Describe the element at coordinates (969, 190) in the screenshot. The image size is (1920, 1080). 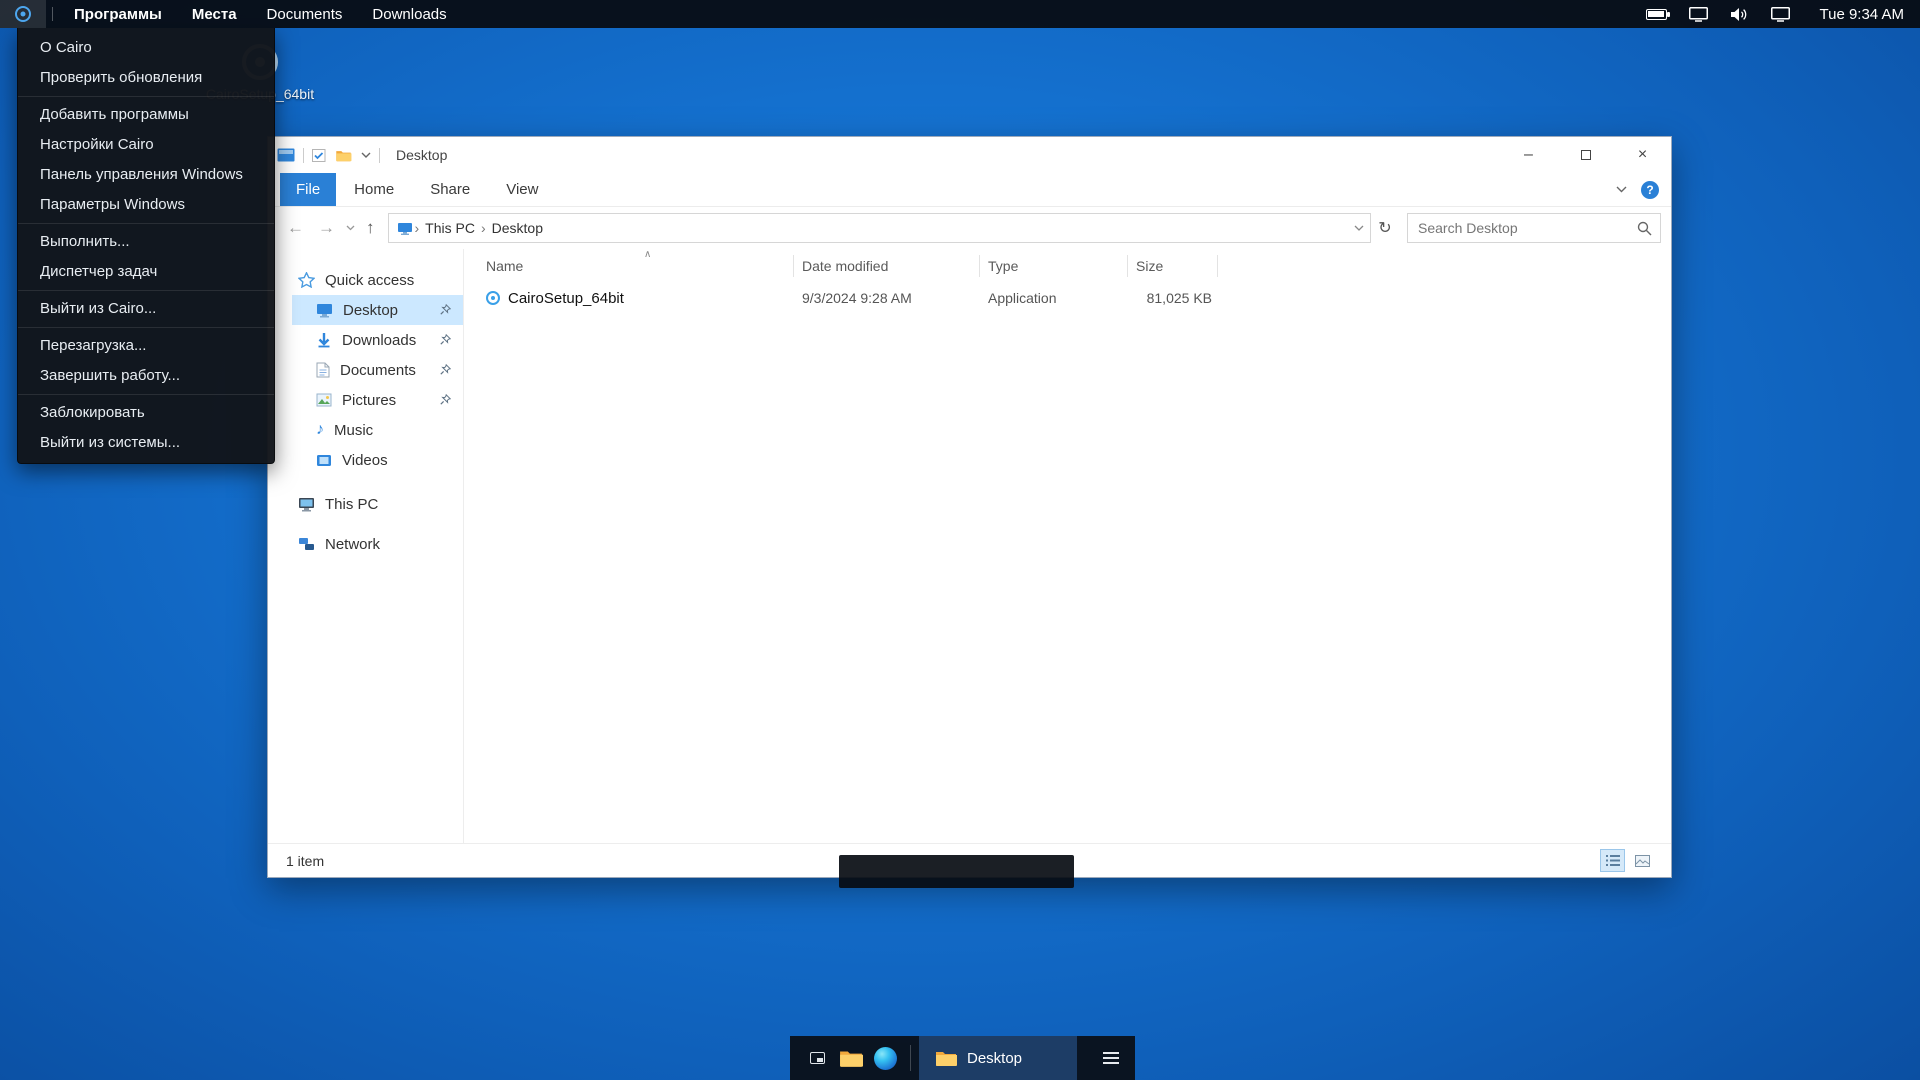
I see `ribbon-tabs: File Home Share View ?` at that location.